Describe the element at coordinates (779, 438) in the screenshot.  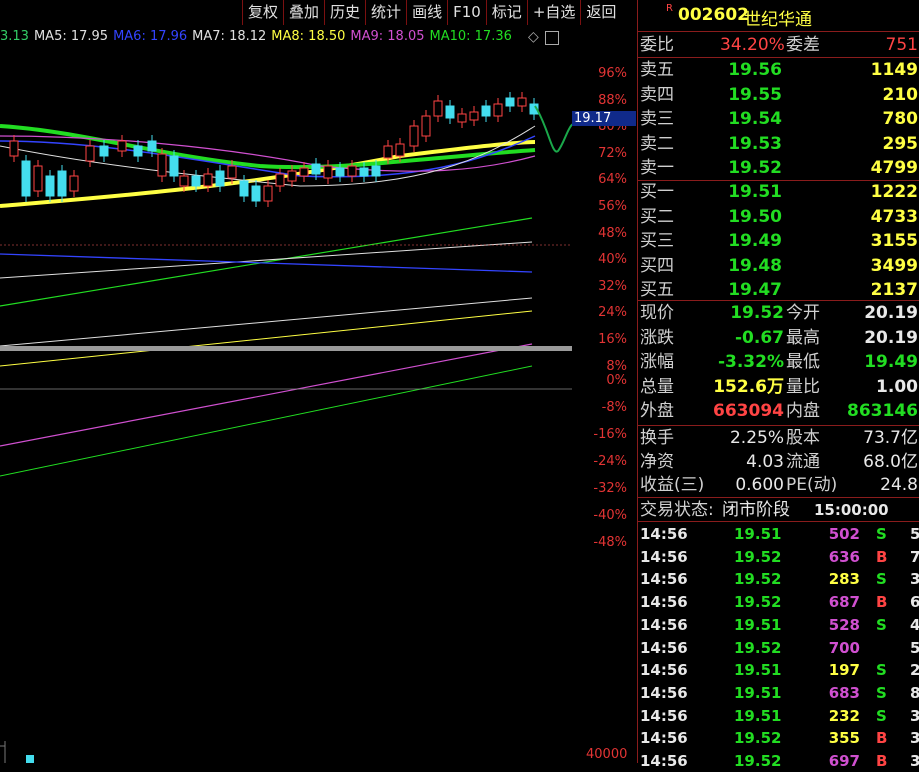
I see `info-row: 换手 2.25% 股本 73.7亿` at that location.